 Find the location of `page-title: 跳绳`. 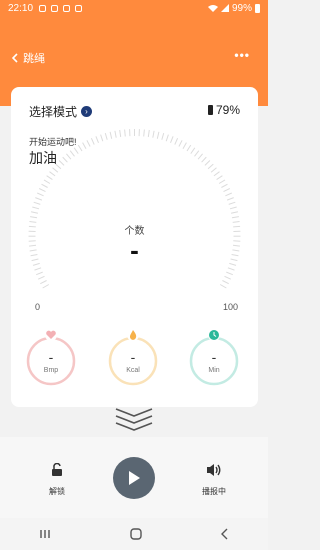

page-title: 跳绳 is located at coordinates (34, 59).